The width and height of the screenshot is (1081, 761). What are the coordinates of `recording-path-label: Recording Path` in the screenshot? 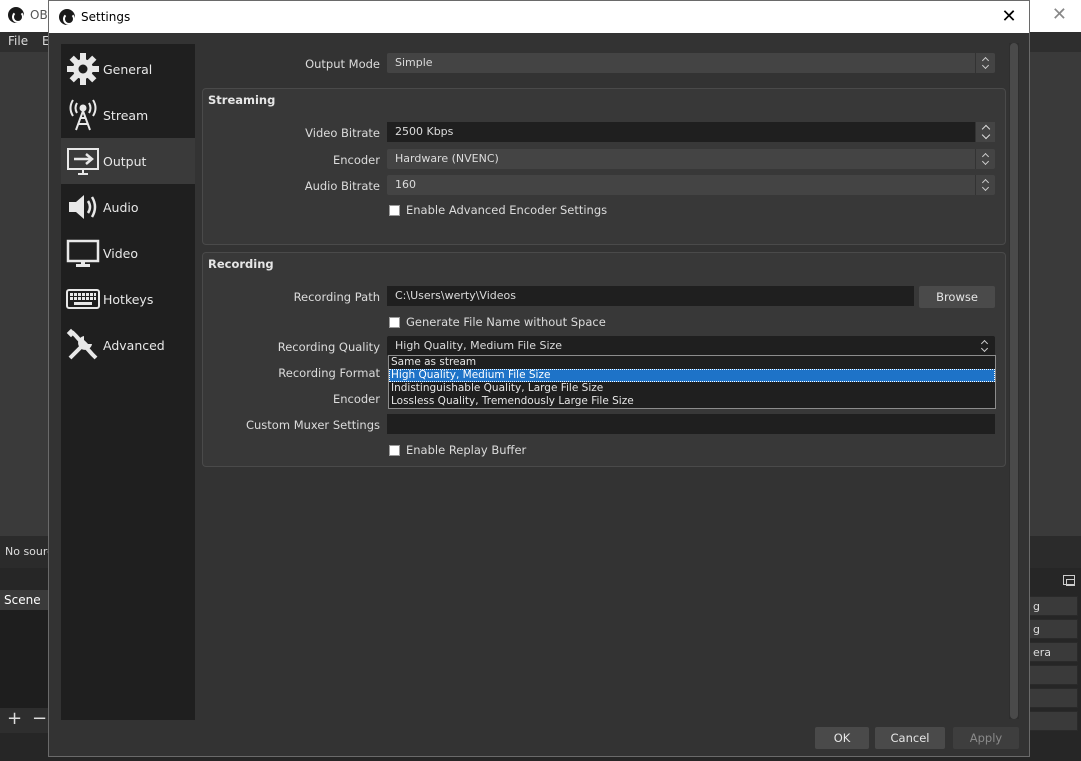 It's located at (290, 297).